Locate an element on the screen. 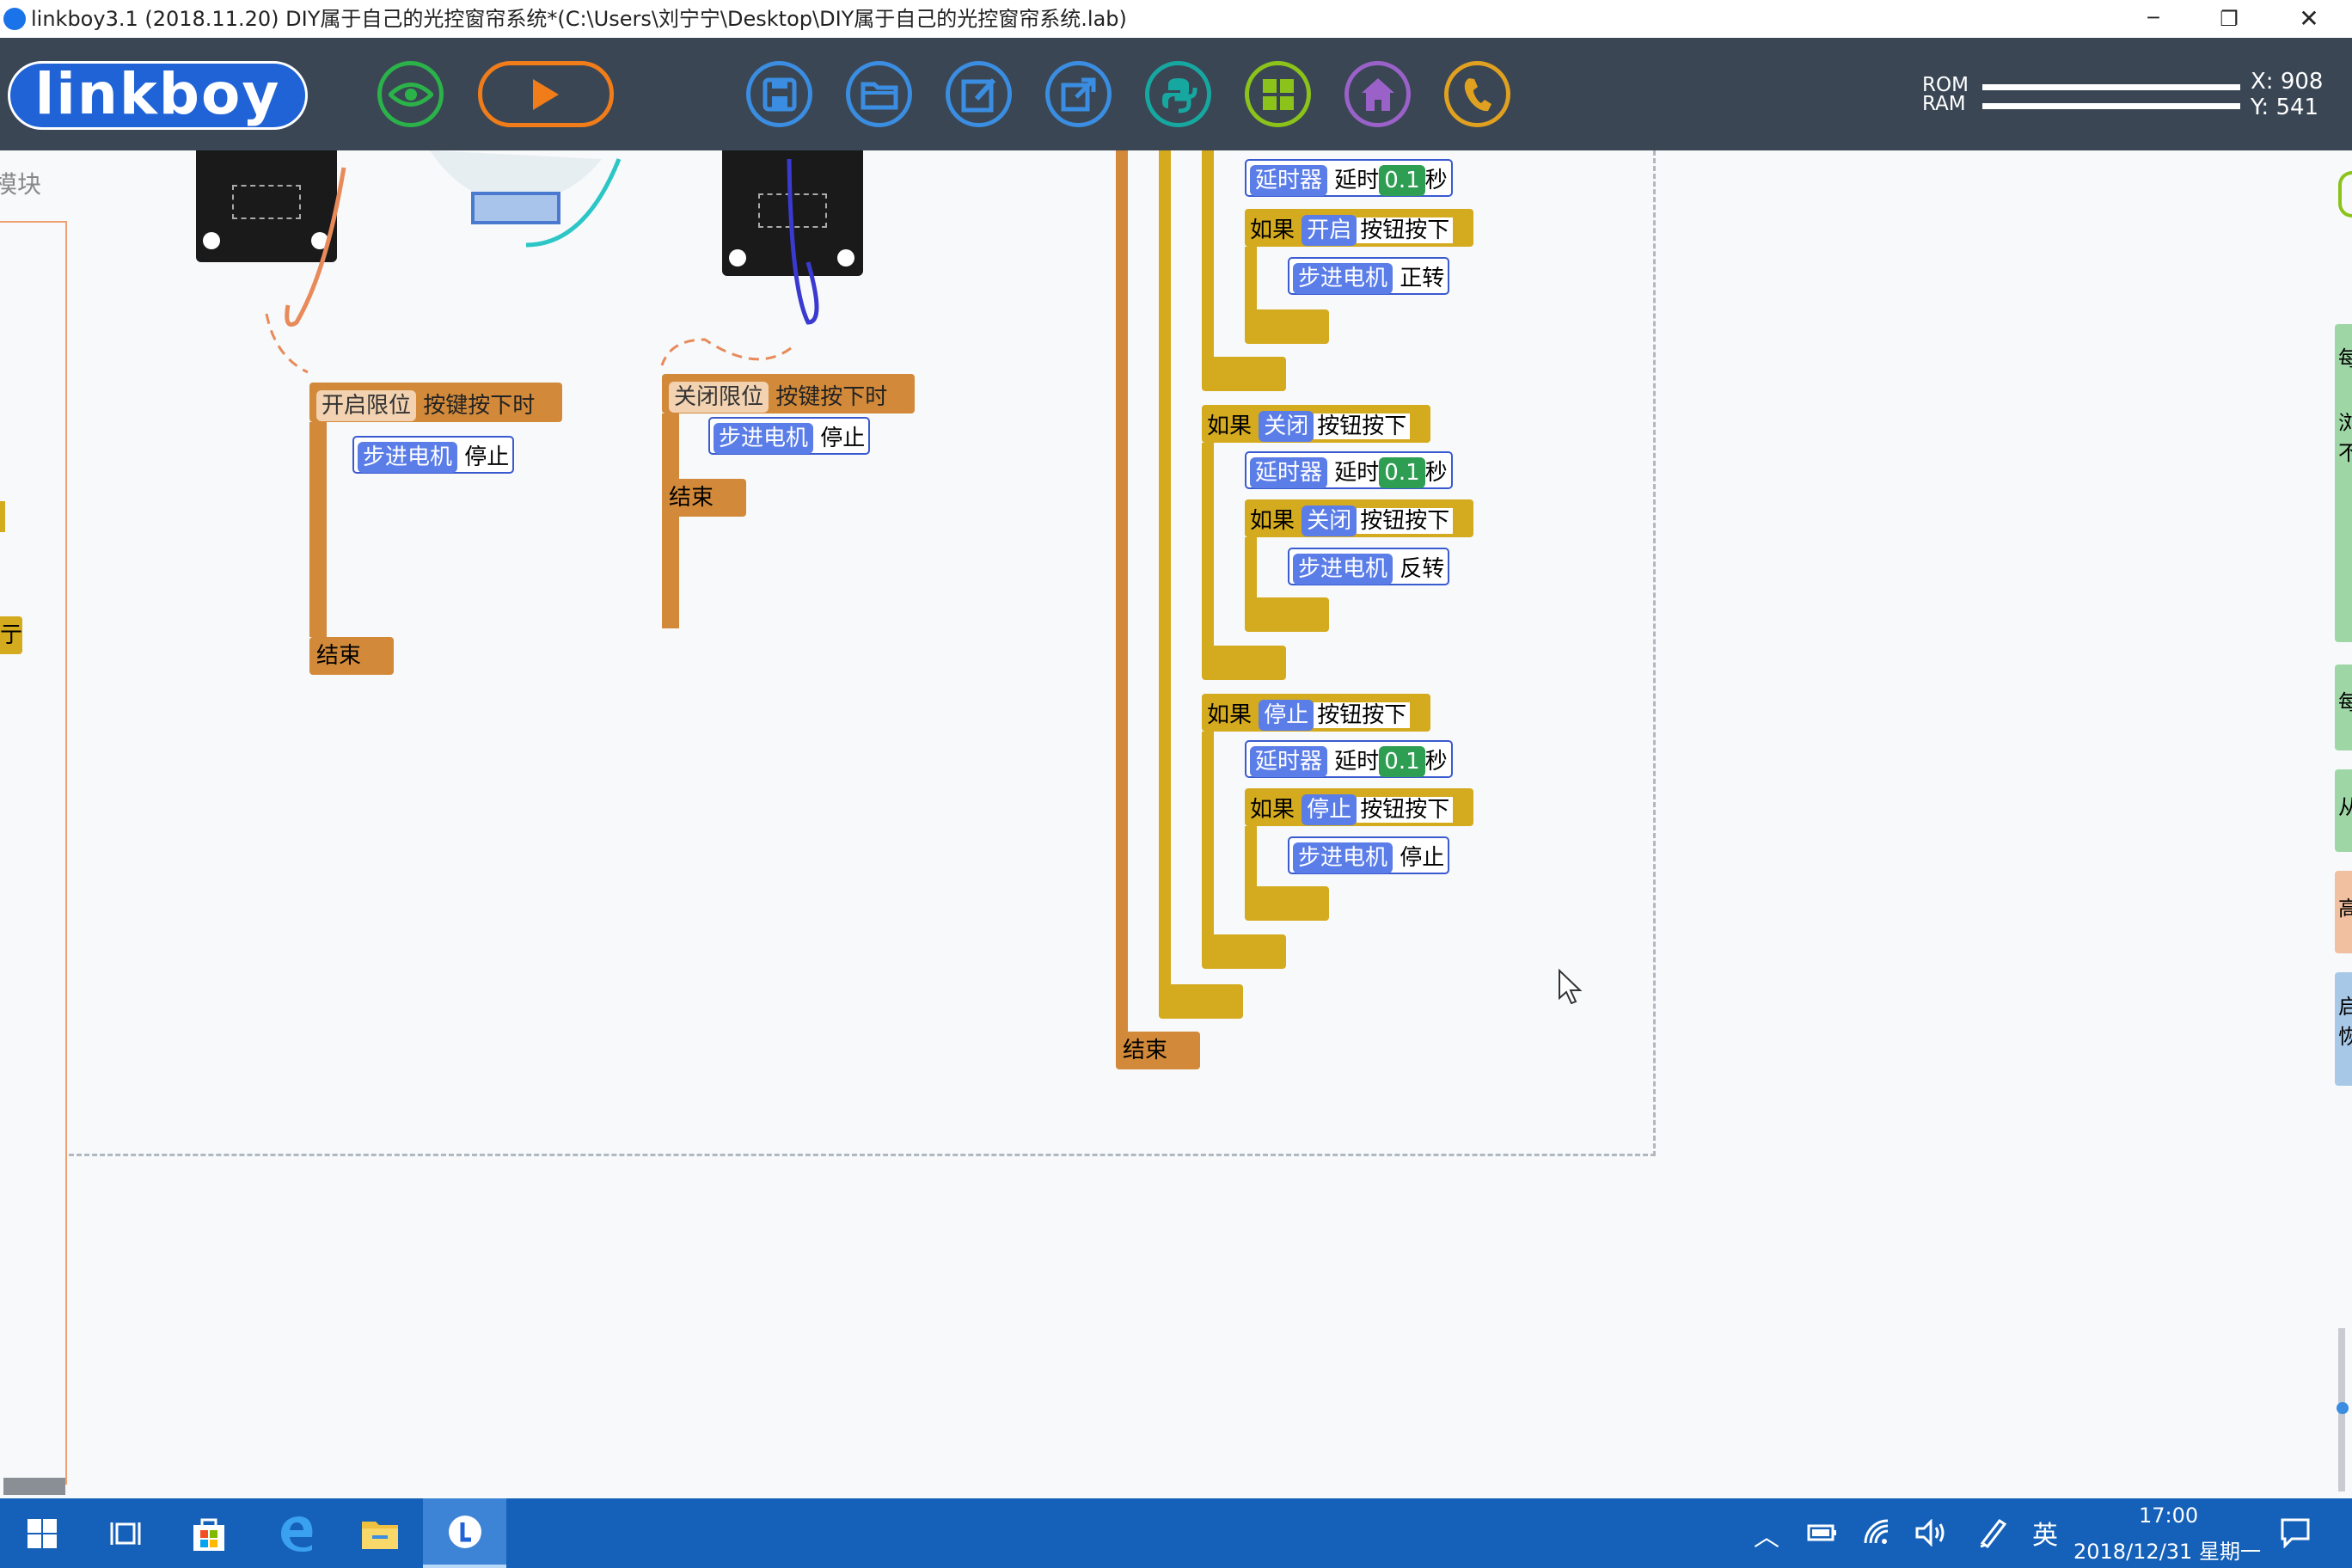  wifi-icon is located at coordinates (1877, 1533).